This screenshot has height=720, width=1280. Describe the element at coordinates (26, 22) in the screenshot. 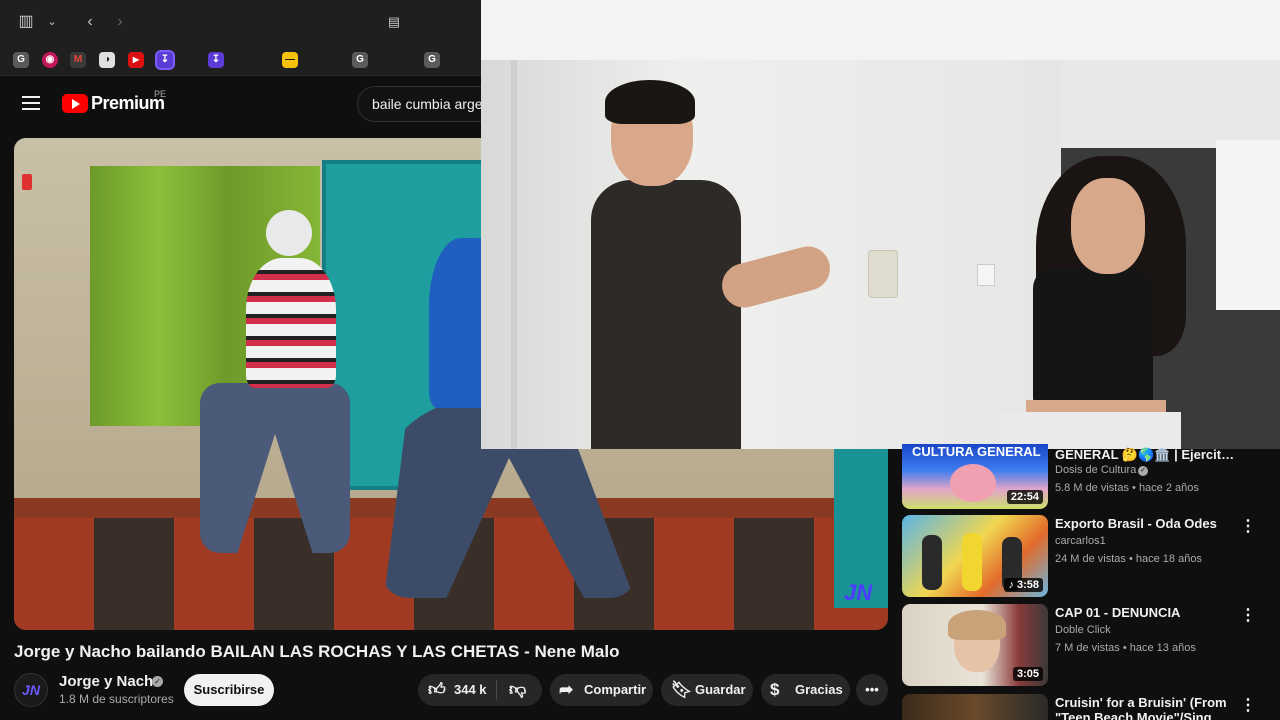

I see `sidebar-toggle-icon: ▥` at that location.